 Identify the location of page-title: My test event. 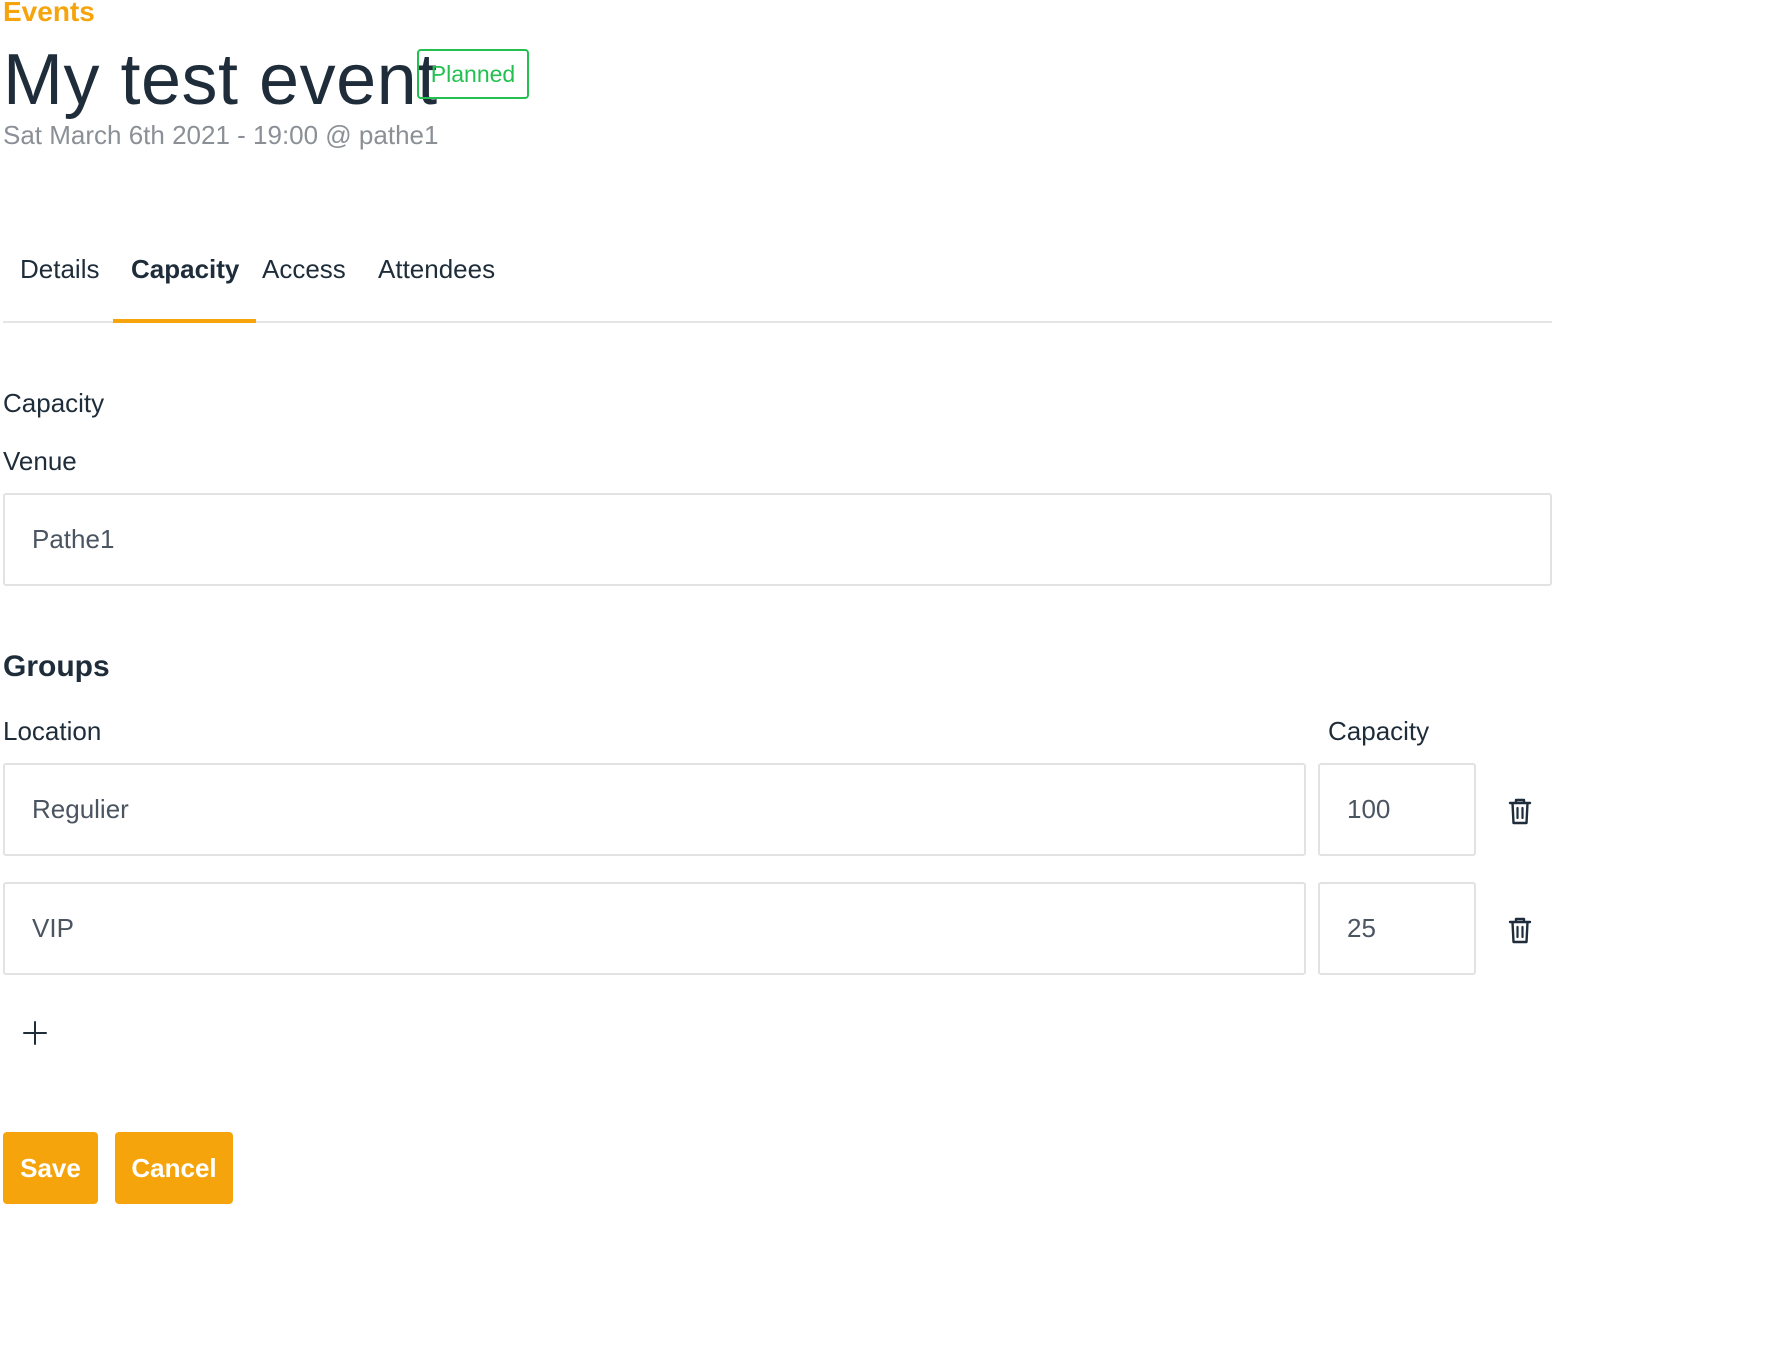
(220, 80).